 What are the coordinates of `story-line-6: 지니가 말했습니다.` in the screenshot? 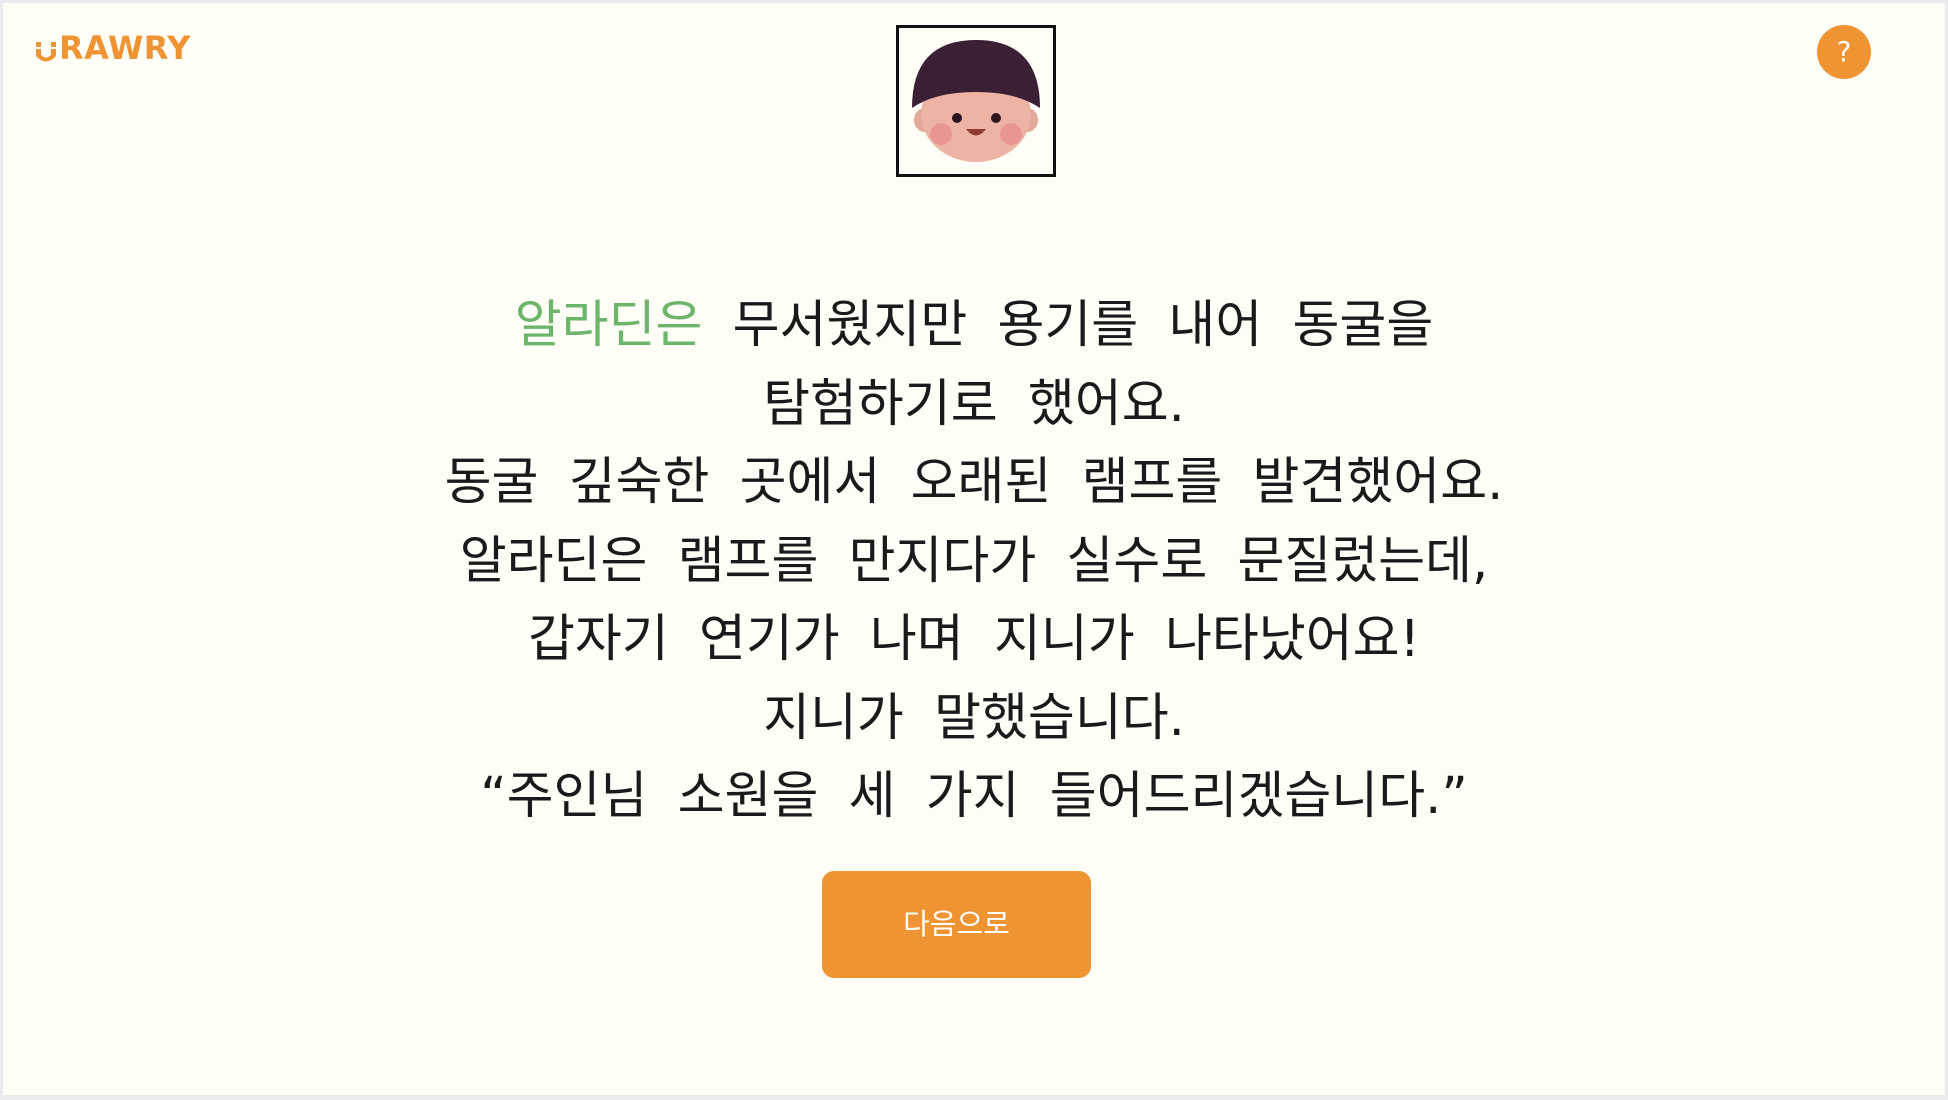 It's located at (974, 718).